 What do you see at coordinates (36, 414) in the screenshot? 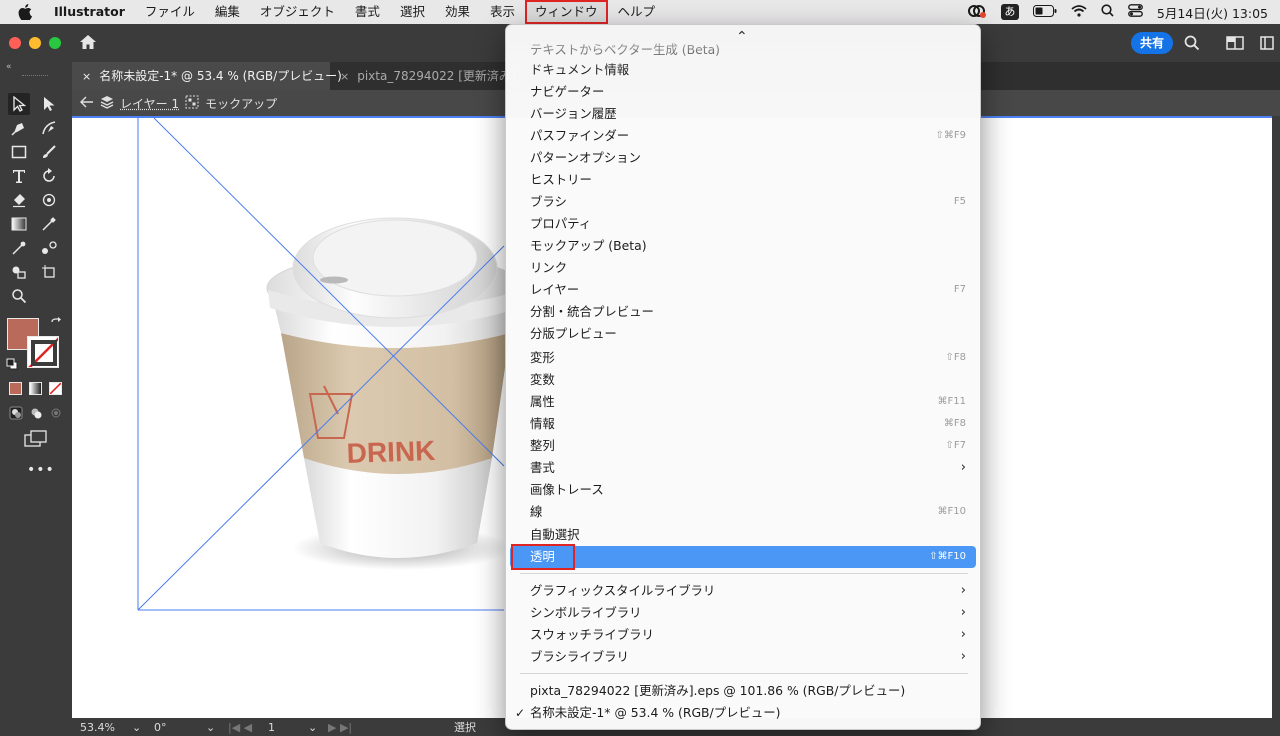
I see `draw-behind-icon` at bounding box center [36, 414].